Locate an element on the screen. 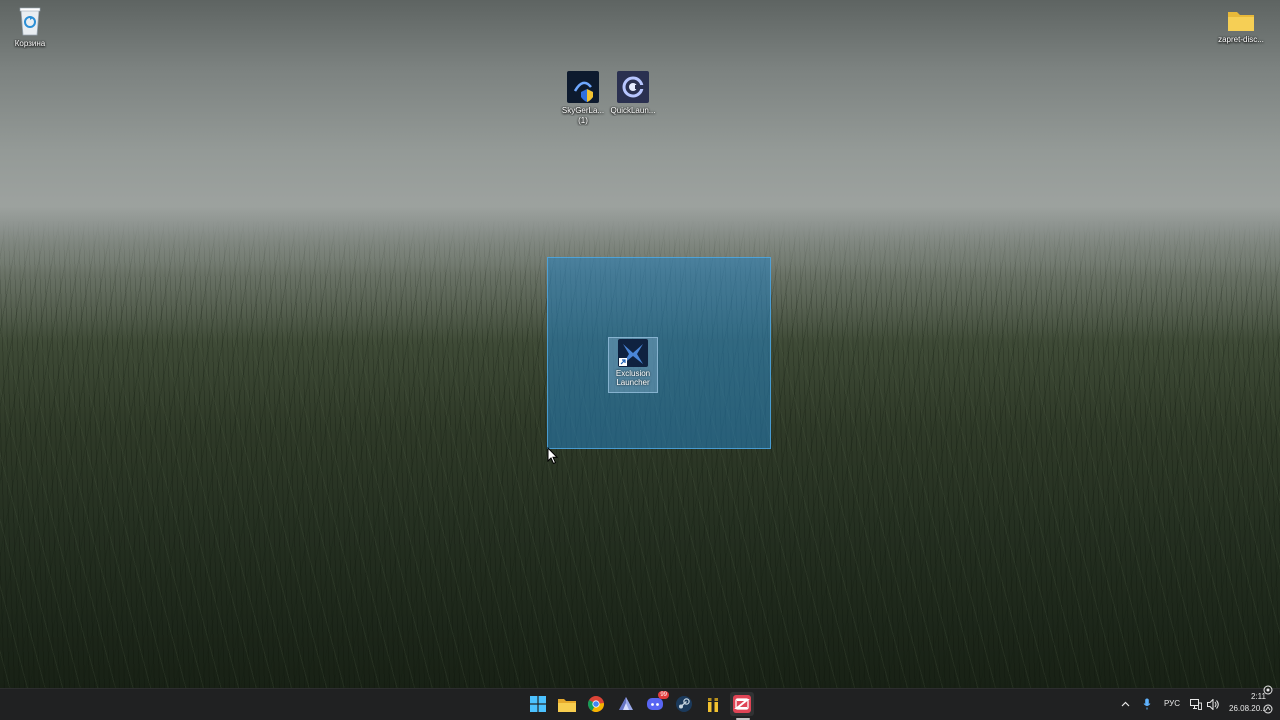 The width and height of the screenshot is (1280, 720). discord-button: 99 is located at coordinates (656, 703).